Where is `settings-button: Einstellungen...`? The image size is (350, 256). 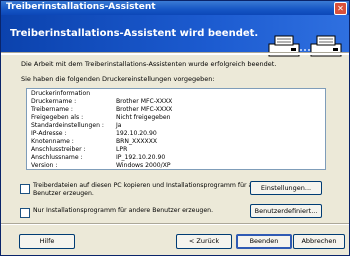 settings-button: Einstellungen... is located at coordinates (286, 188).